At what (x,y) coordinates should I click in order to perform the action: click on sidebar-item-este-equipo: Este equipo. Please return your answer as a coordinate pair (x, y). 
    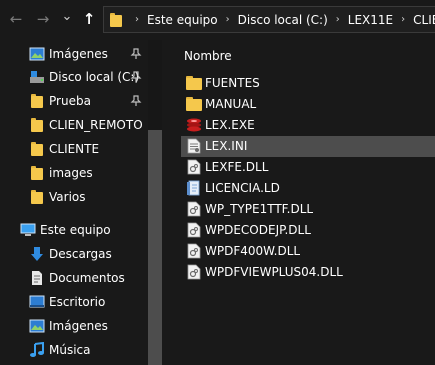
    Looking at the image, I should click on (74, 230).